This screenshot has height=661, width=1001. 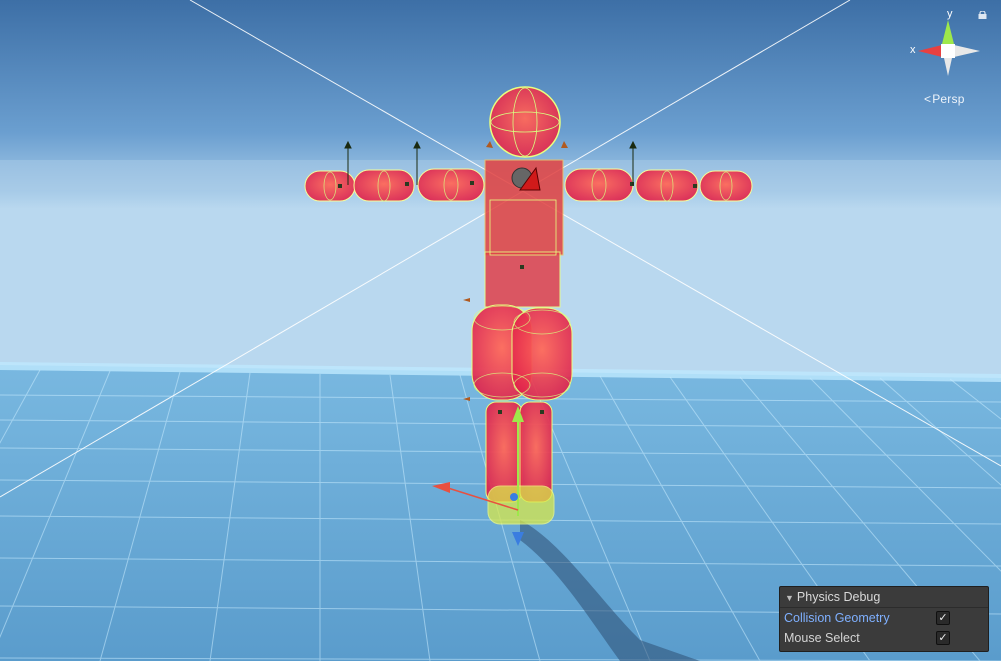 I want to click on gizmo-center-cube, so click(x=948, y=51).